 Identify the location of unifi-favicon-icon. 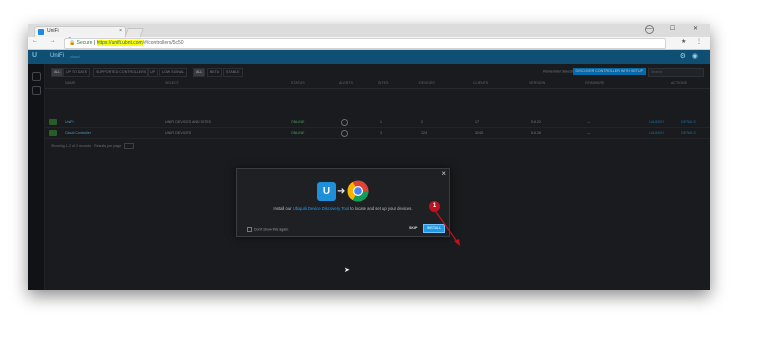
(41, 32).